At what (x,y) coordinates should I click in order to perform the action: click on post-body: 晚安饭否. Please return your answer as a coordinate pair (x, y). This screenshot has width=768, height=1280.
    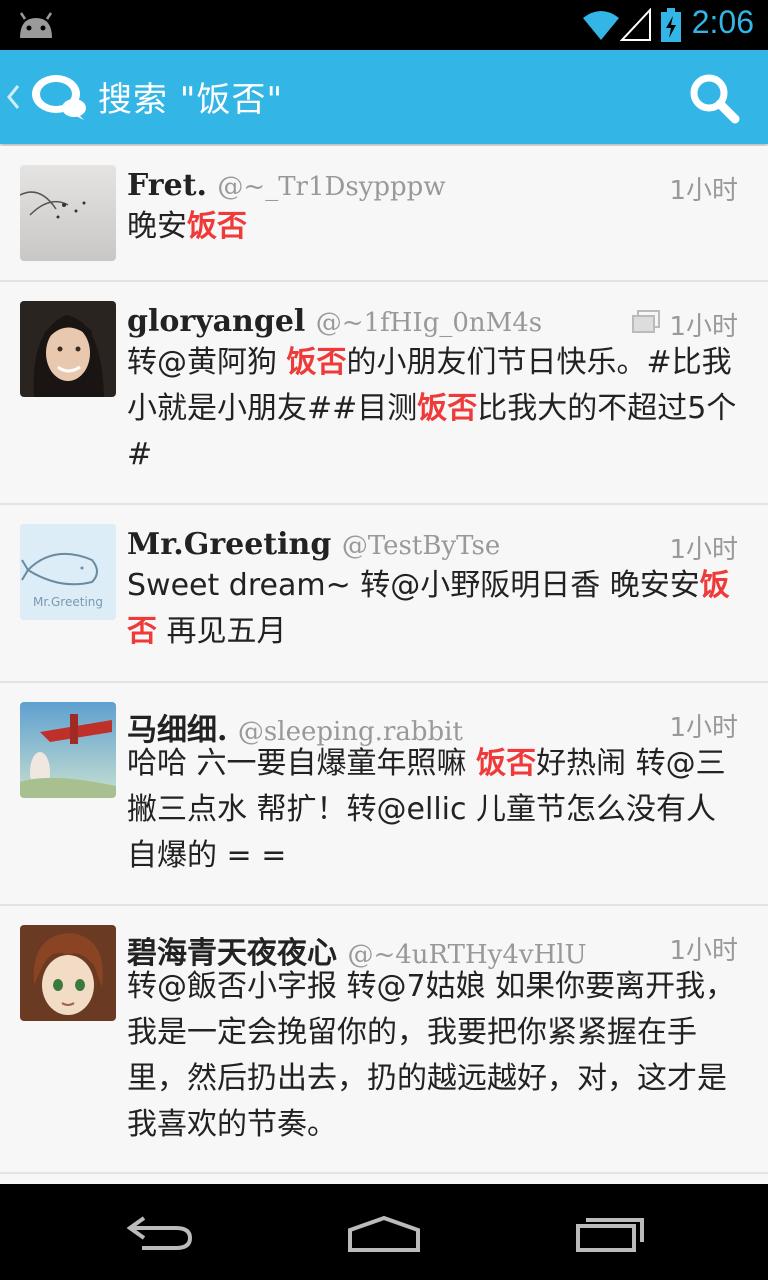
    Looking at the image, I should click on (434, 227).